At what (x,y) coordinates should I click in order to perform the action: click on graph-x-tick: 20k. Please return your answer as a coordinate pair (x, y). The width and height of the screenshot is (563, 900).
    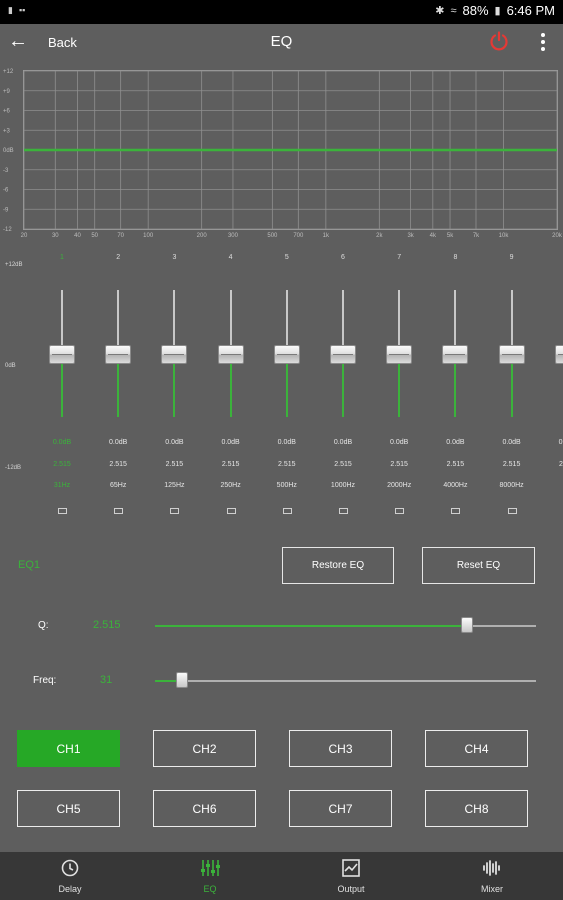
    Looking at the image, I should click on (557, 236).